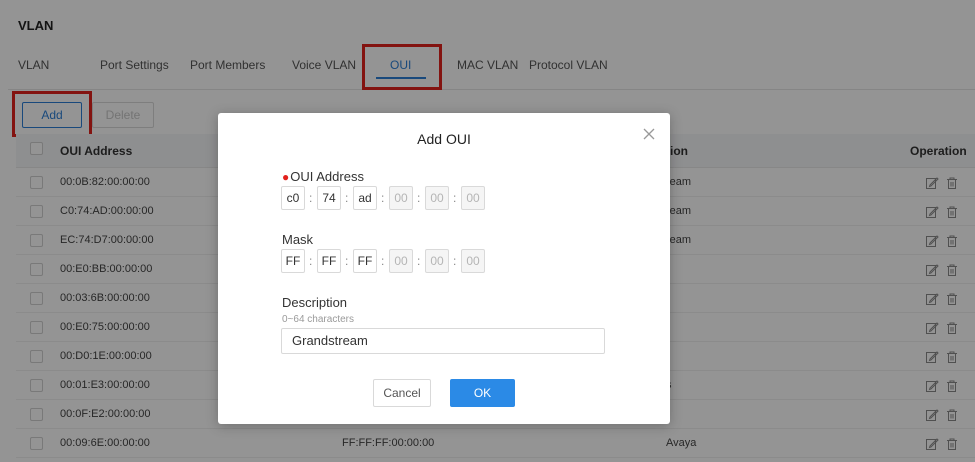 Image resolution: width=975 pixels, height=462 pixels. Describe the element at coordinates (482, 393) in the screenshot. I see `ok-button: OK` at that location.